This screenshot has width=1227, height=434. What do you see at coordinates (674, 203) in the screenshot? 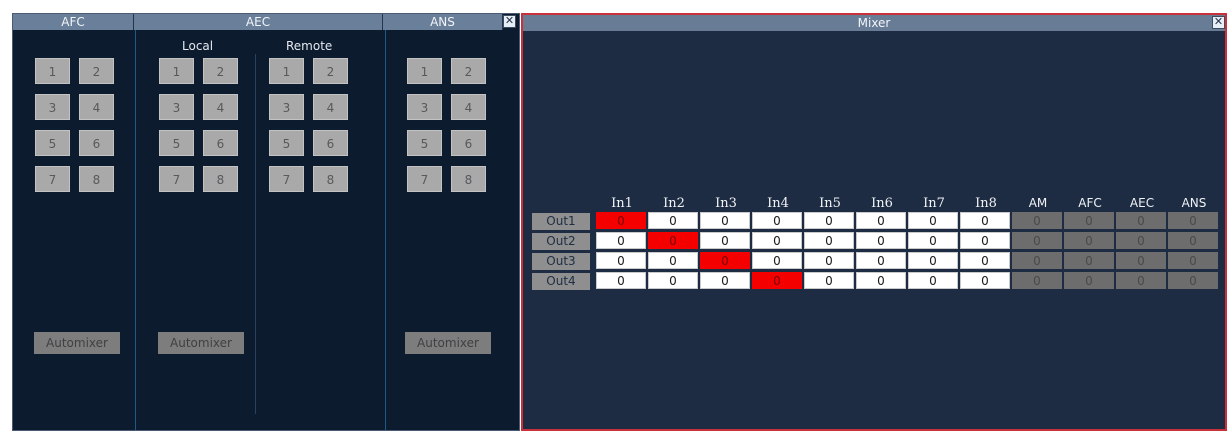
I see `column-header: In2` at bounding box center [674, 203].